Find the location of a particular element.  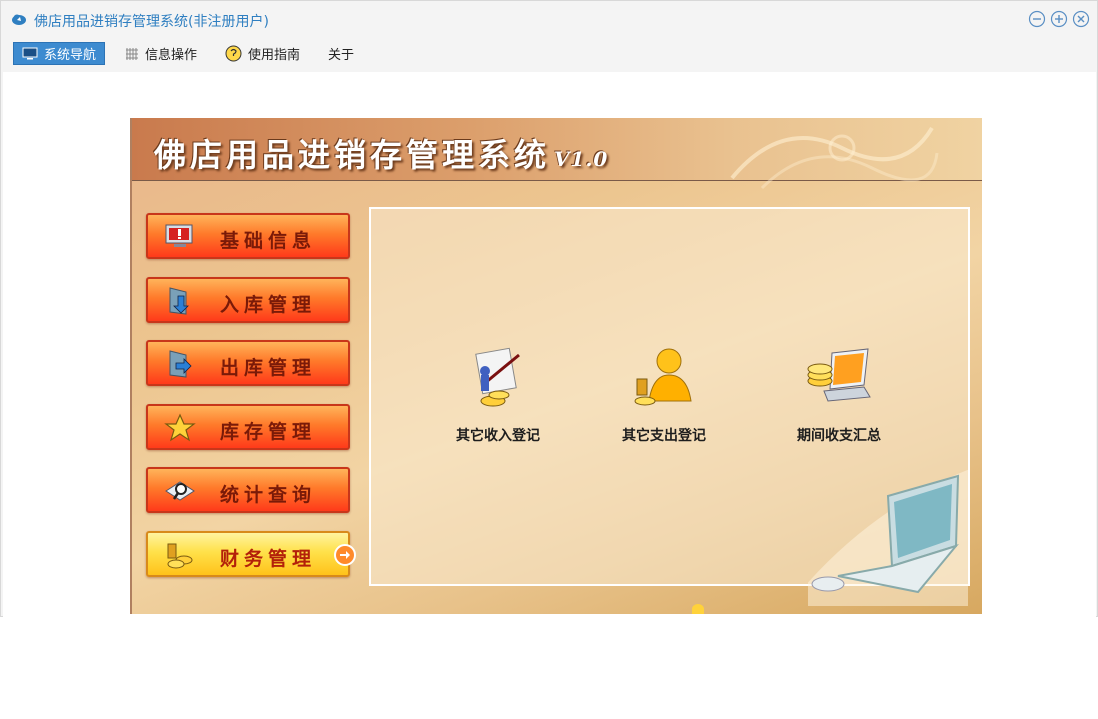

sidebar-item-finance: 财务管理 is located at coordinates (251, 554).